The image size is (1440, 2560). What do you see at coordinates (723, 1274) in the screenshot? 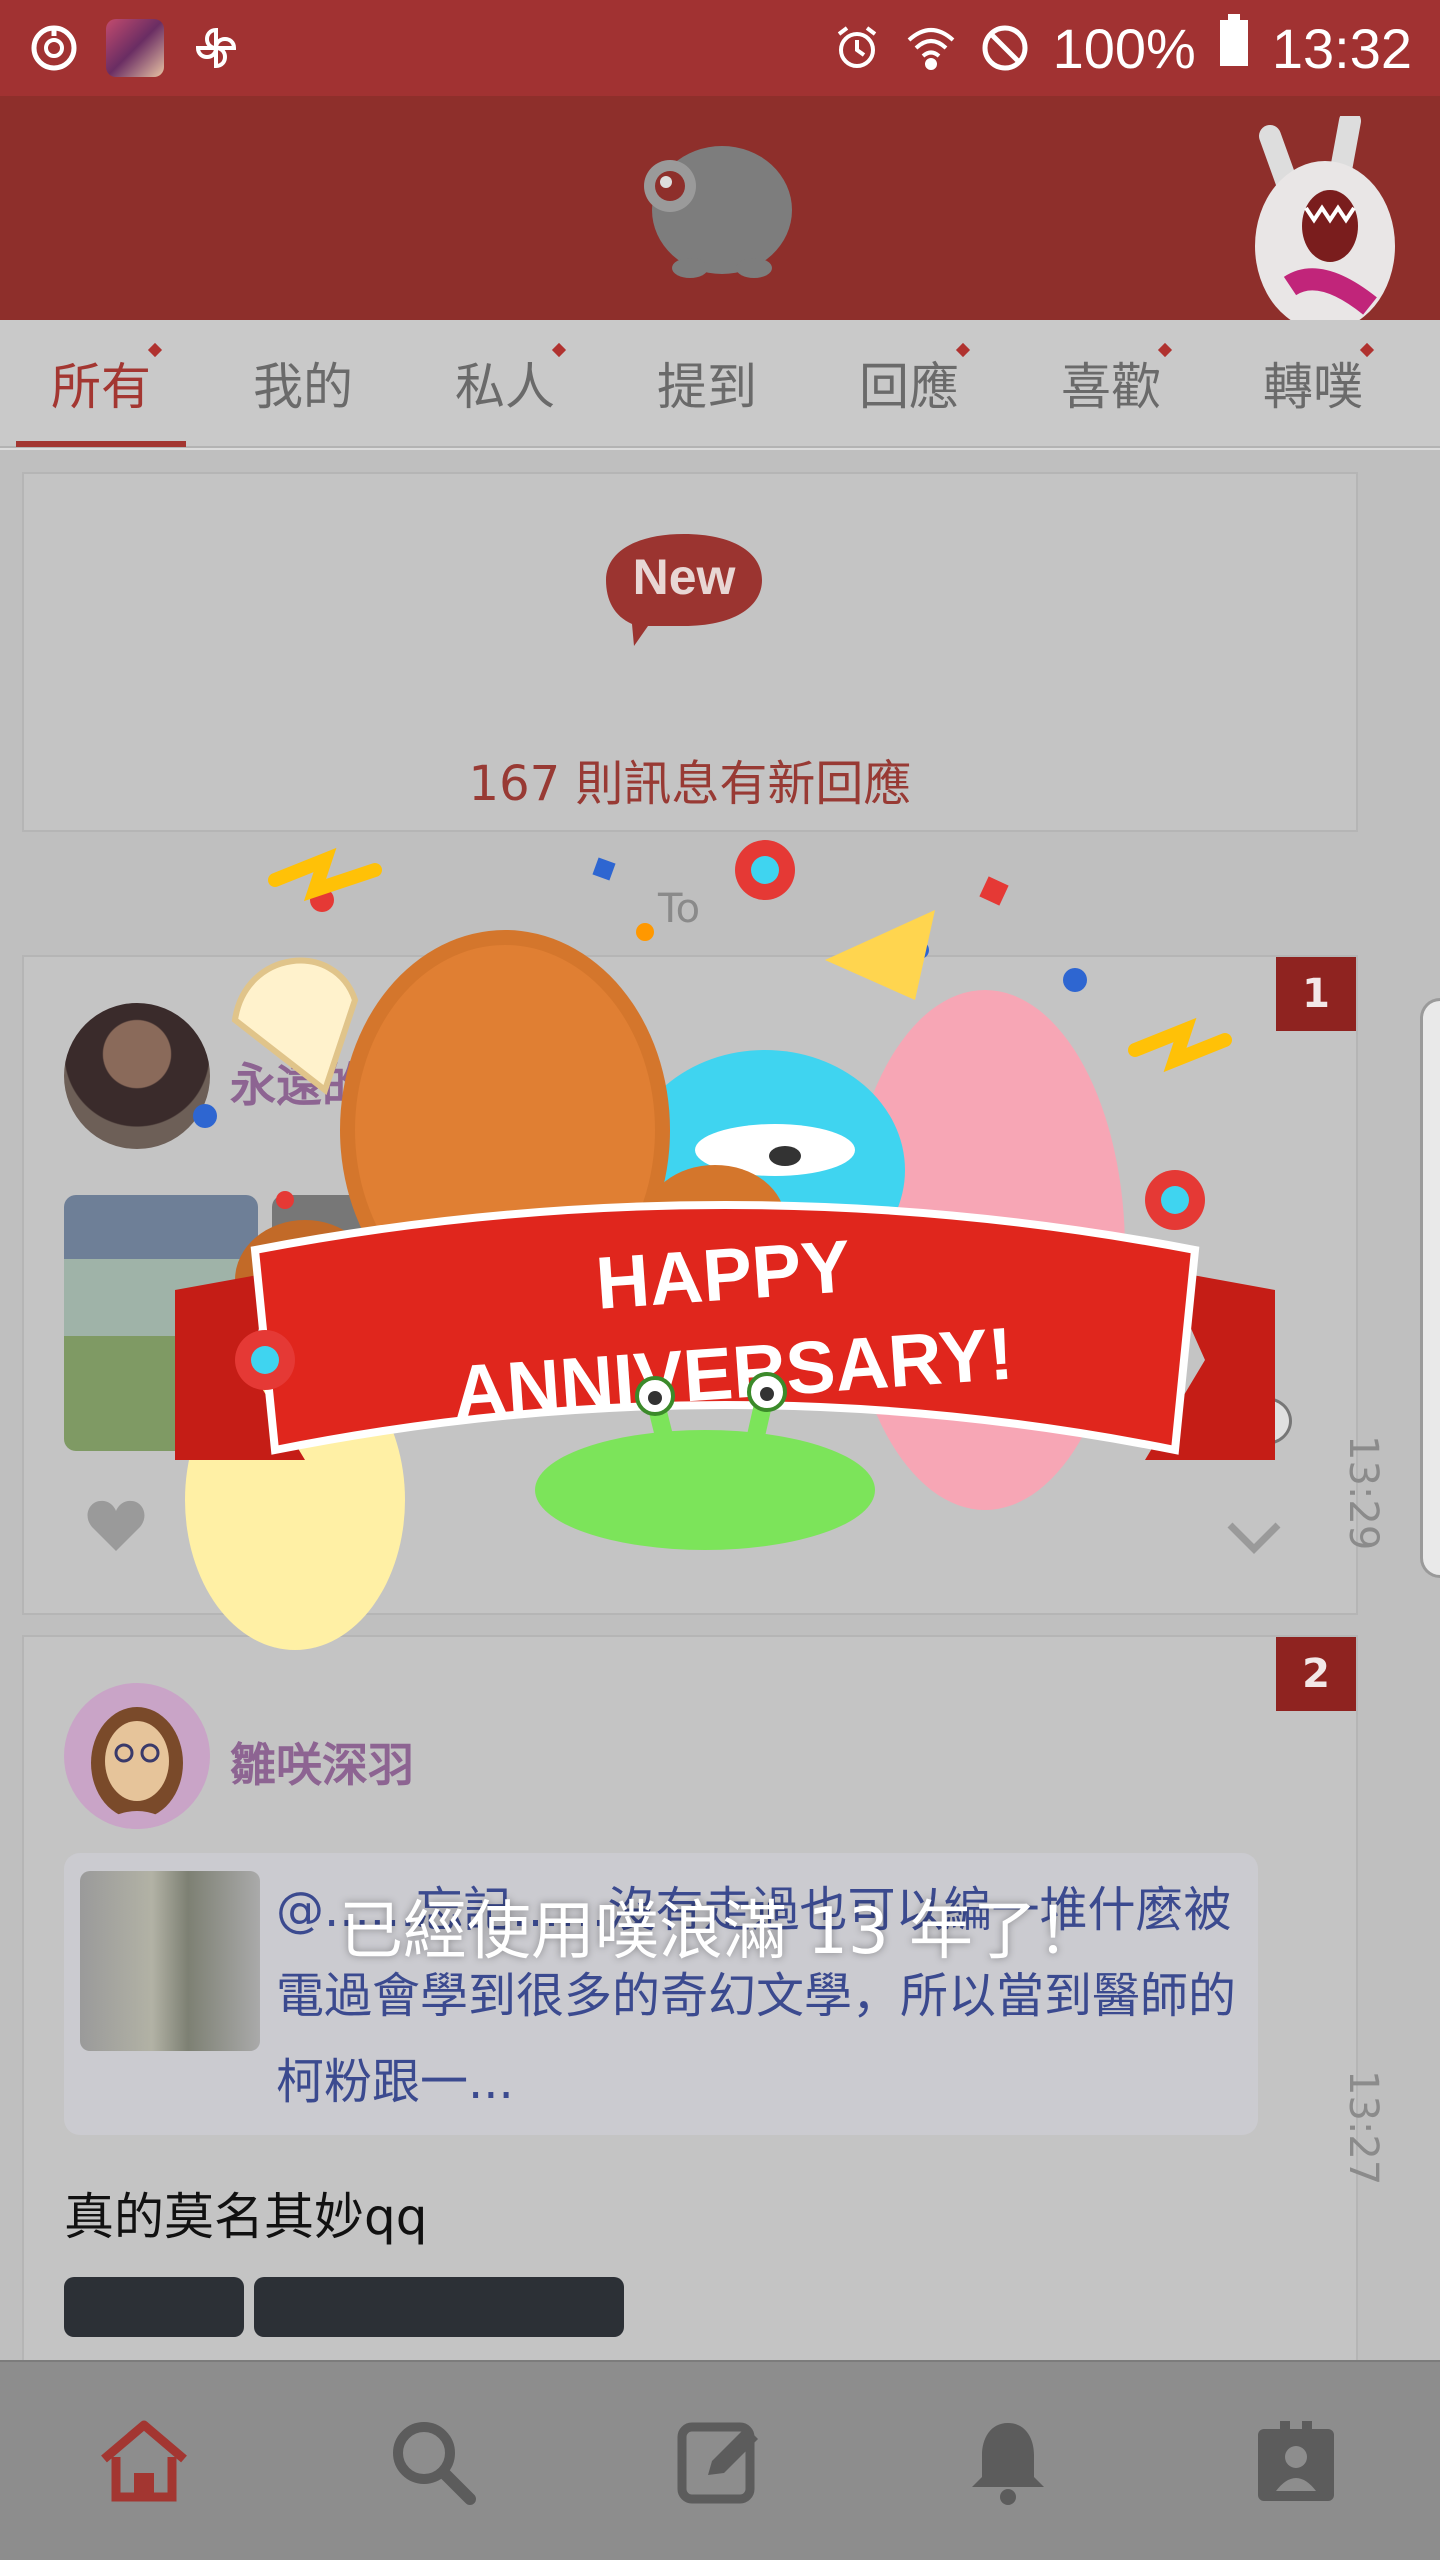
I see `svg-text: HAPPY` at bounding box center [723, 1274].